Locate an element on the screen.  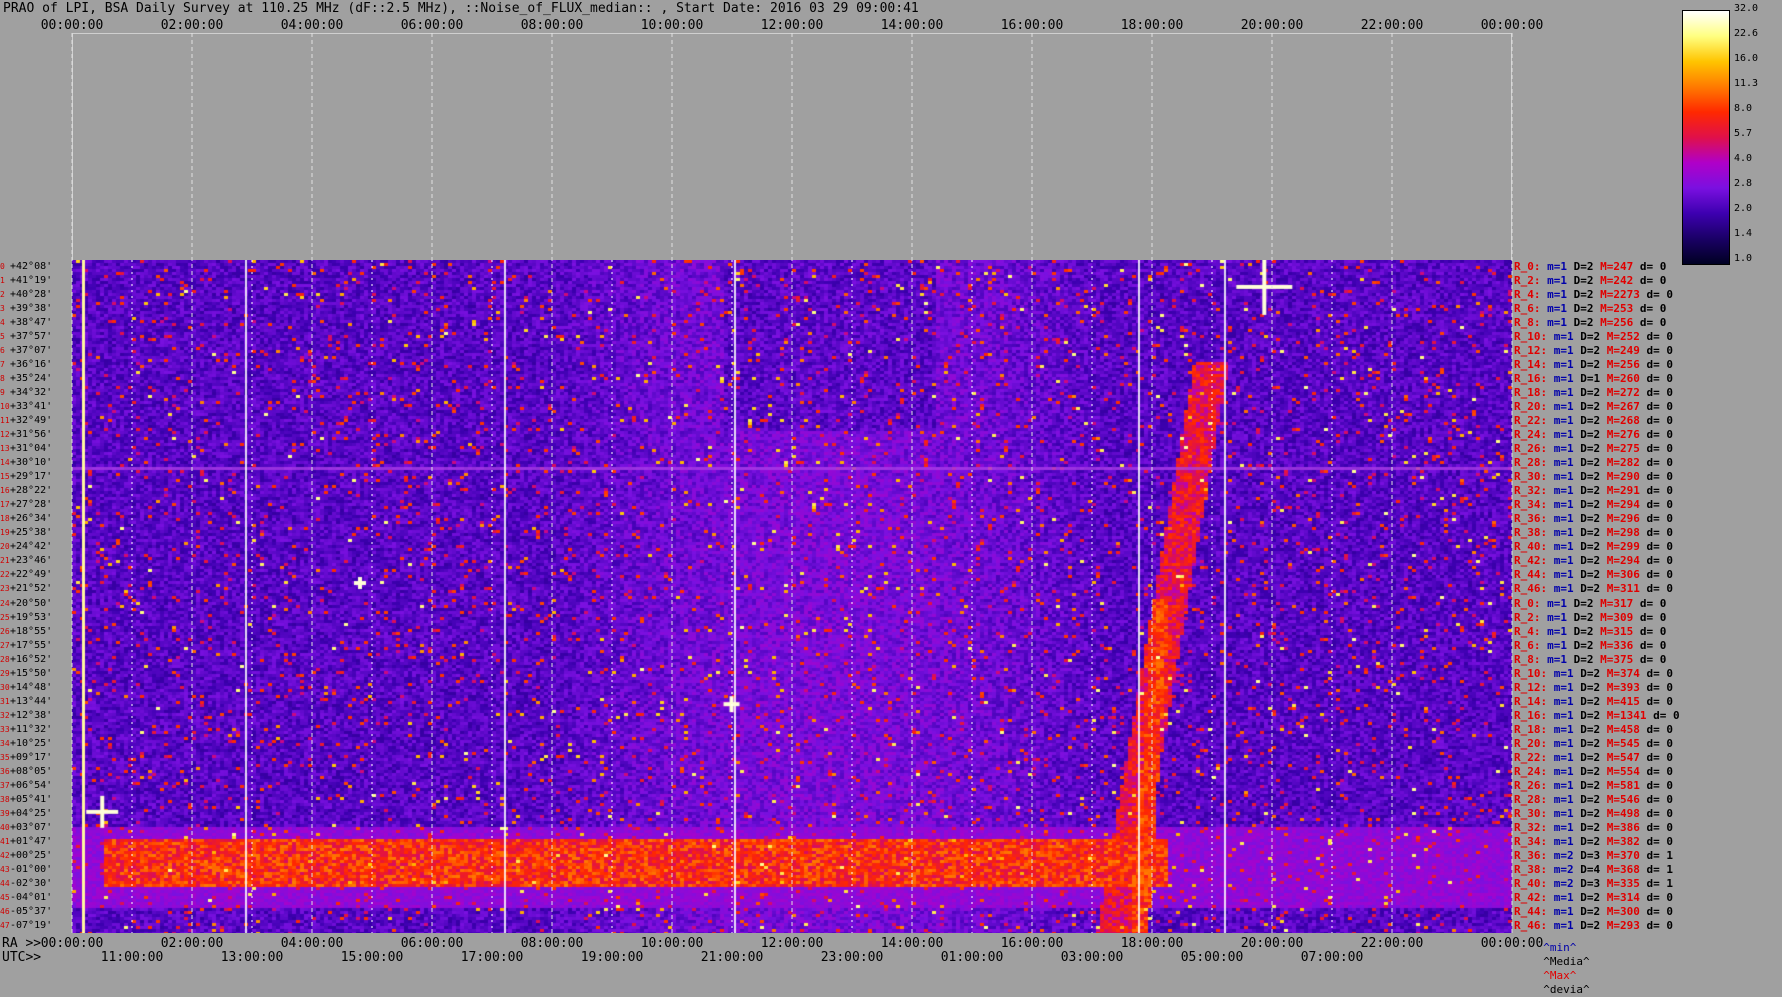
declination-label: 15+29°17' is located at coordinates (36, 477).